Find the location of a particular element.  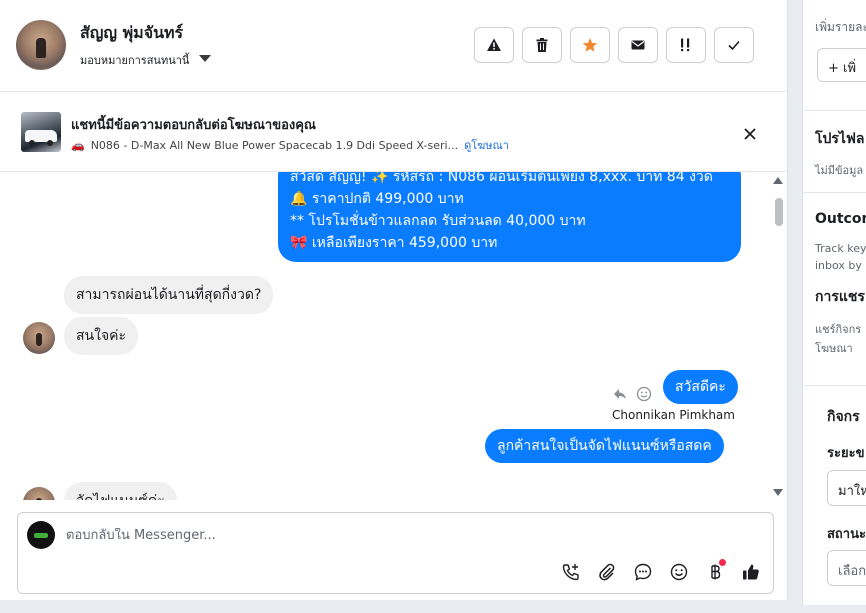

ad-thumbnail is located at coordinates (41, 132).